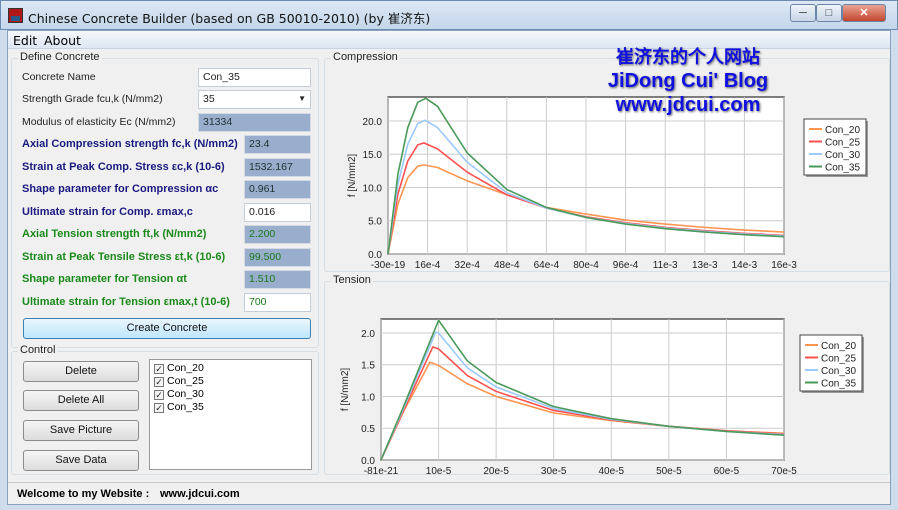 This screenshot has height=510, width=898. I want to click on field-label: Strength Grade fcu,k (N/mm2), so click(92, 99).